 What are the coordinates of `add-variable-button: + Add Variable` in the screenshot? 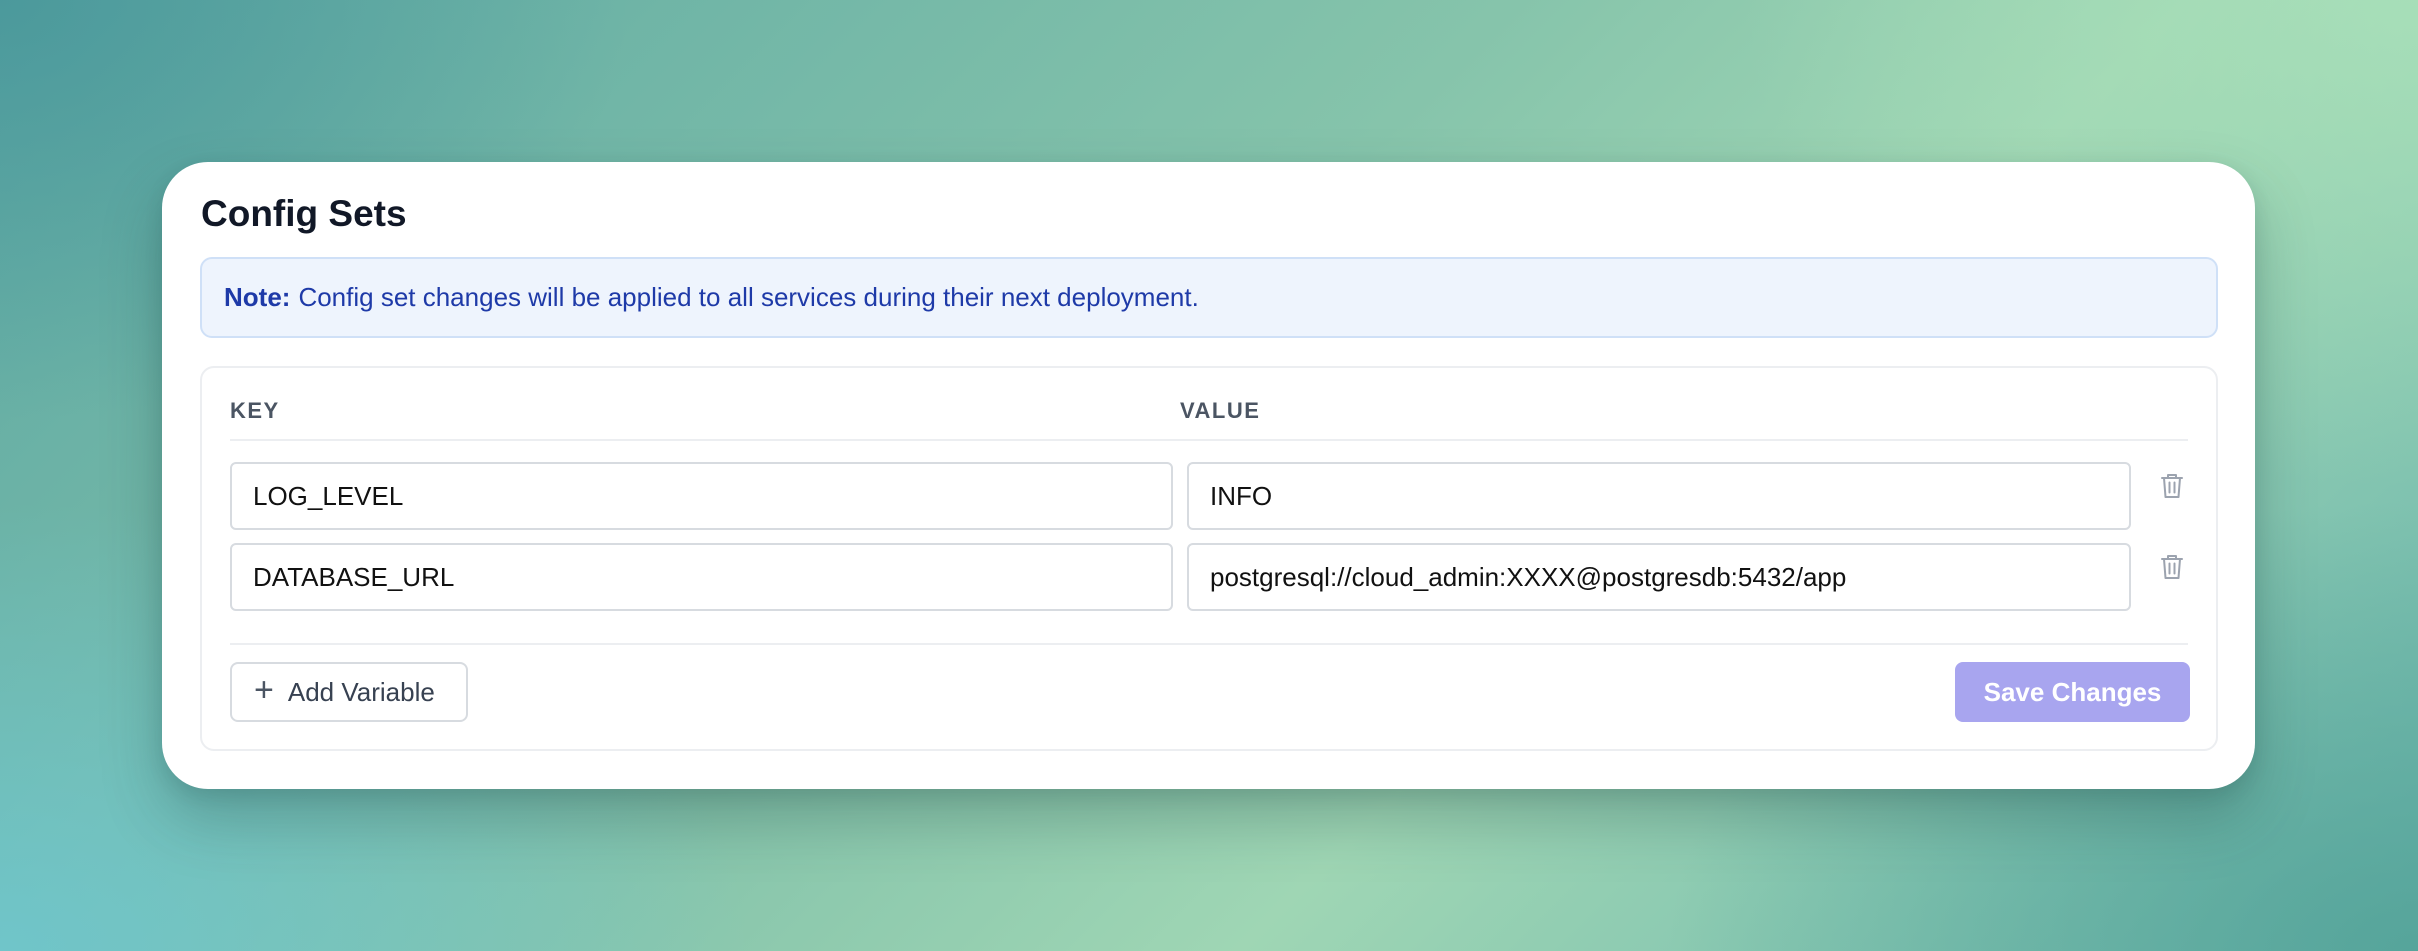 It's located at (349, 692).